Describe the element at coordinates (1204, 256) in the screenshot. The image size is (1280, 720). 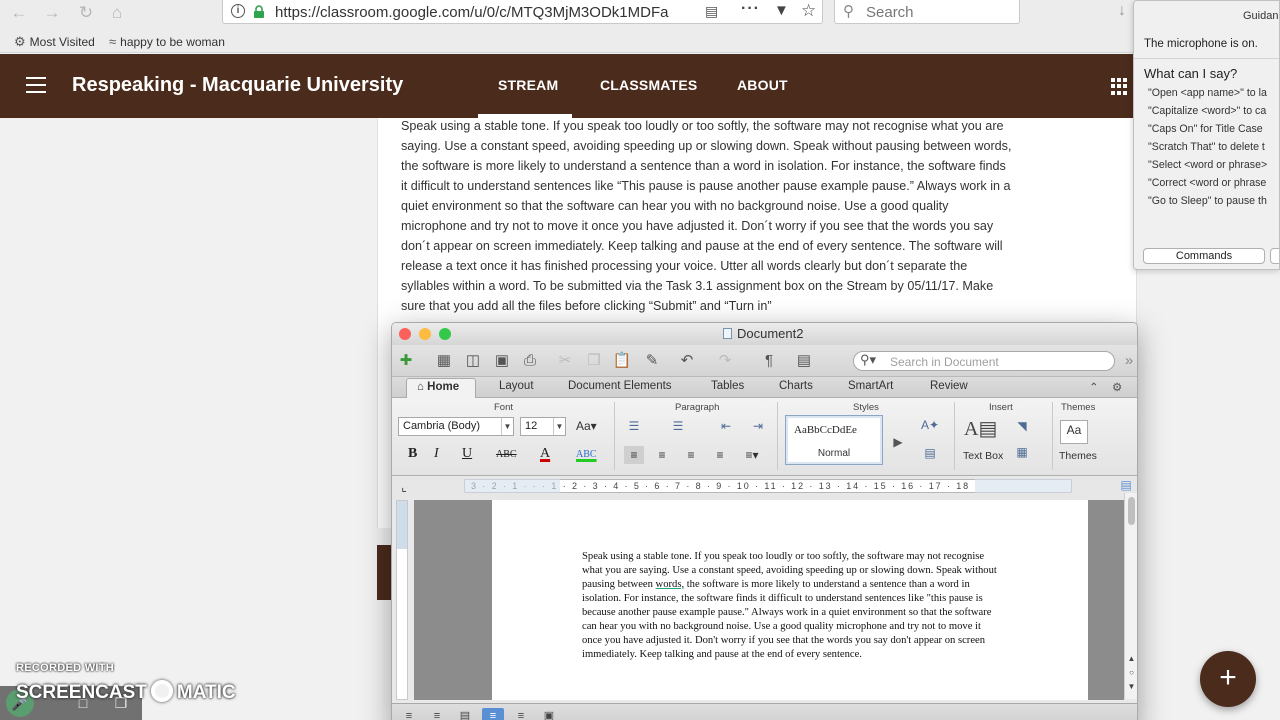
I see `commands-button: Commands` at that location.